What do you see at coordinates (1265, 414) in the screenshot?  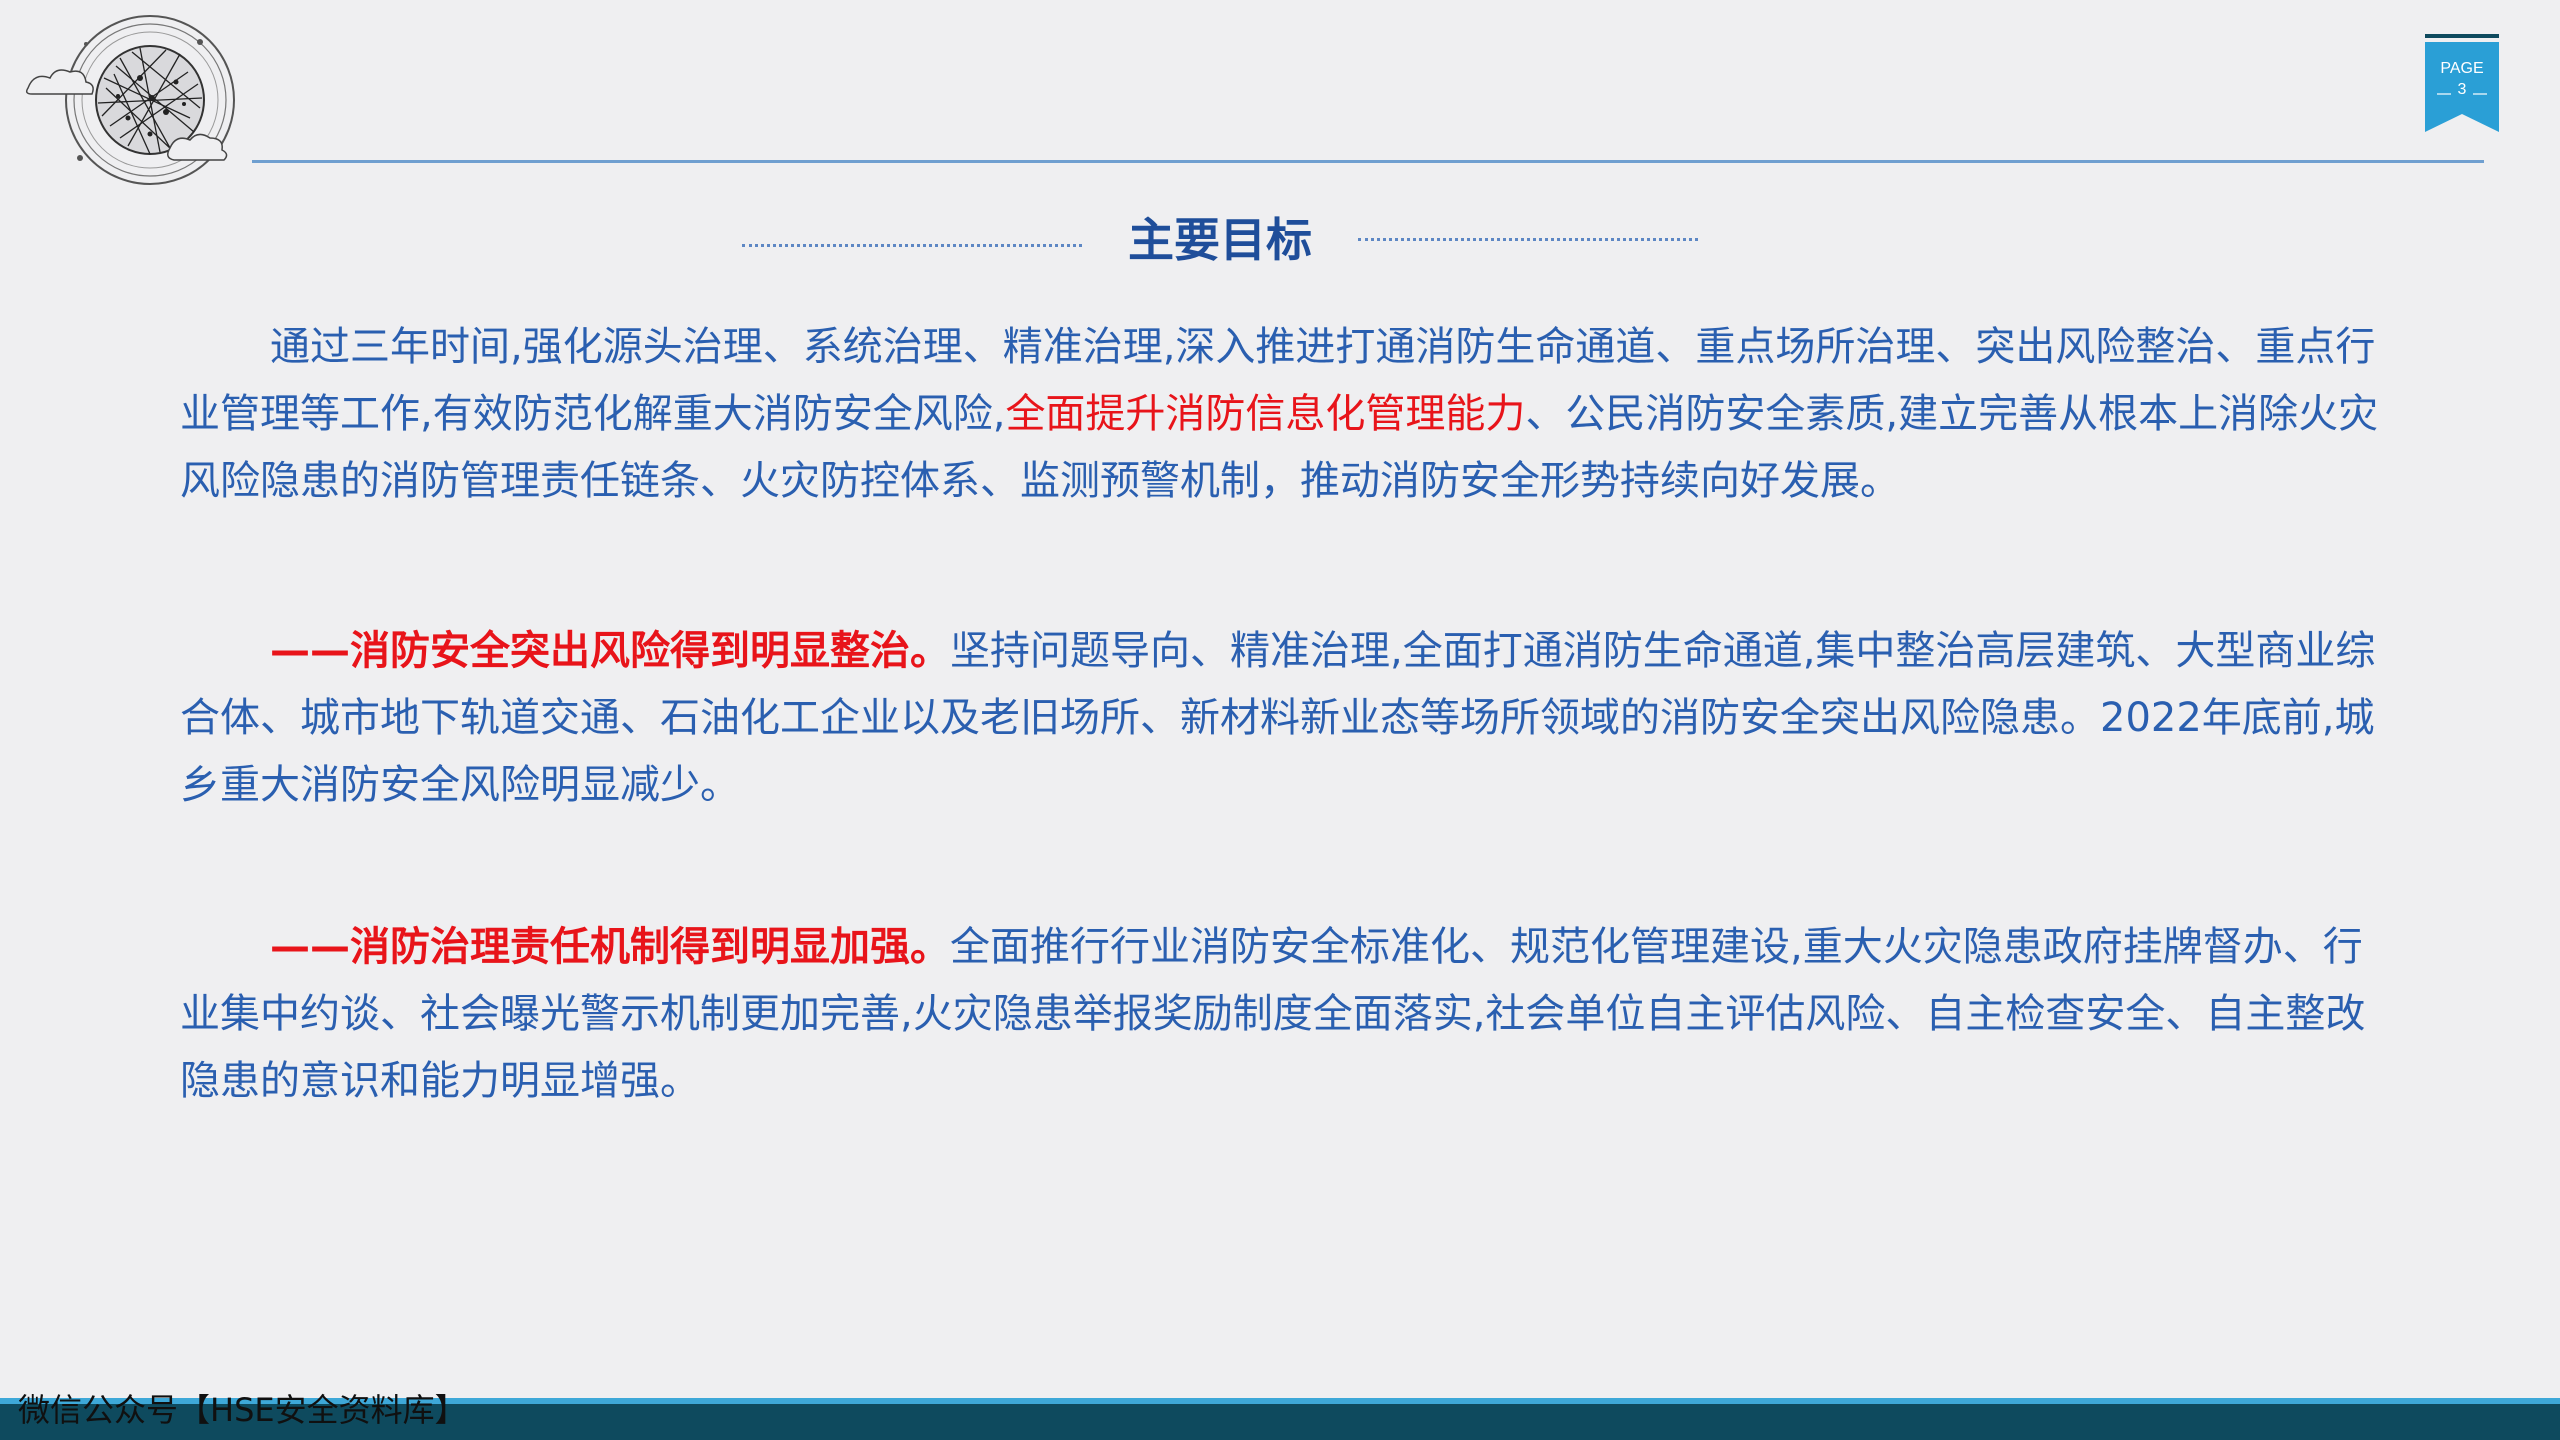 I see `highlight-text: 全面提升消防信息化管理能力` at bounding box center [1265, 414].